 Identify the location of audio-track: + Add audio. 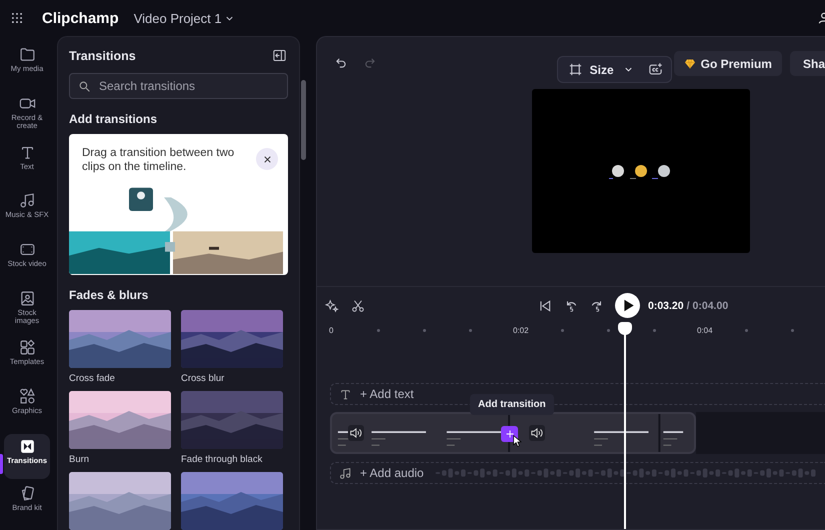
(577, 473).